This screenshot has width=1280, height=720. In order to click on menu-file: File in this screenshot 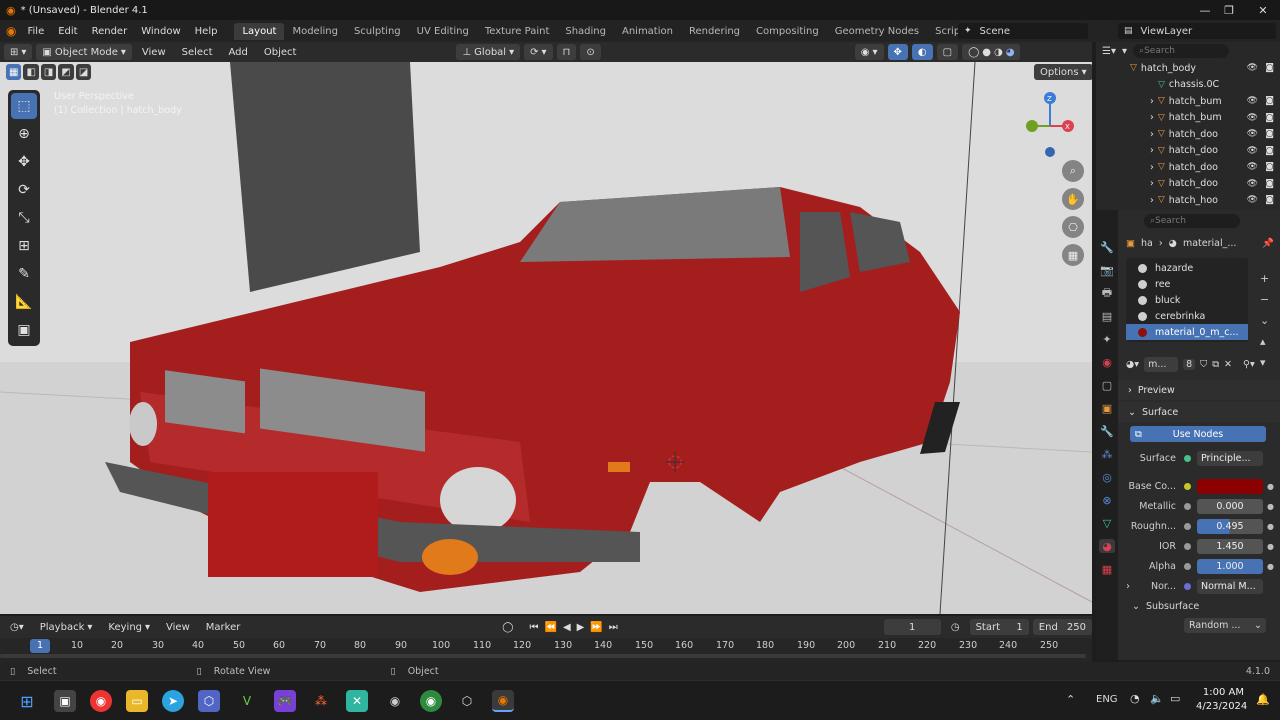, I will do `click(35, 31)`.